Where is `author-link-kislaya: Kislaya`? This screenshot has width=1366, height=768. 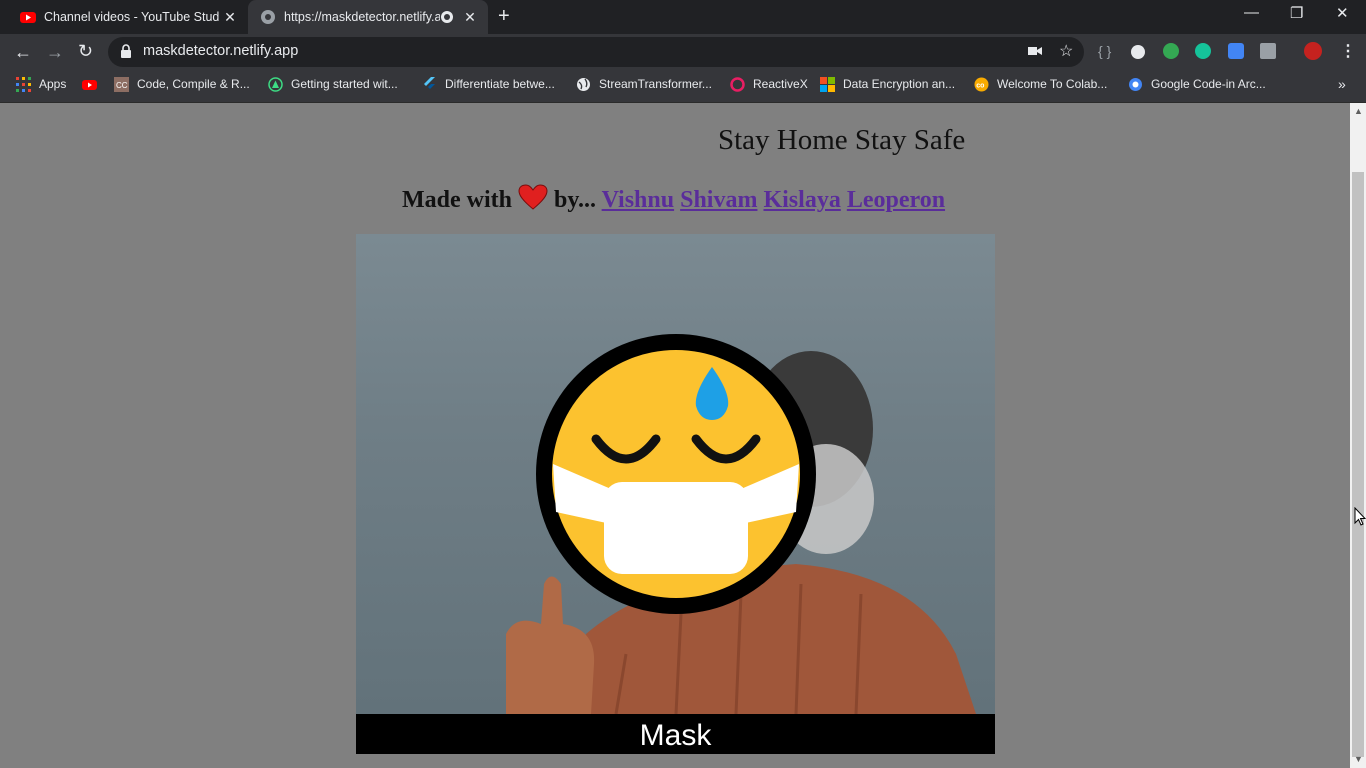
author-link-kislaya: Kislaya is located at coordinates (801, 200).